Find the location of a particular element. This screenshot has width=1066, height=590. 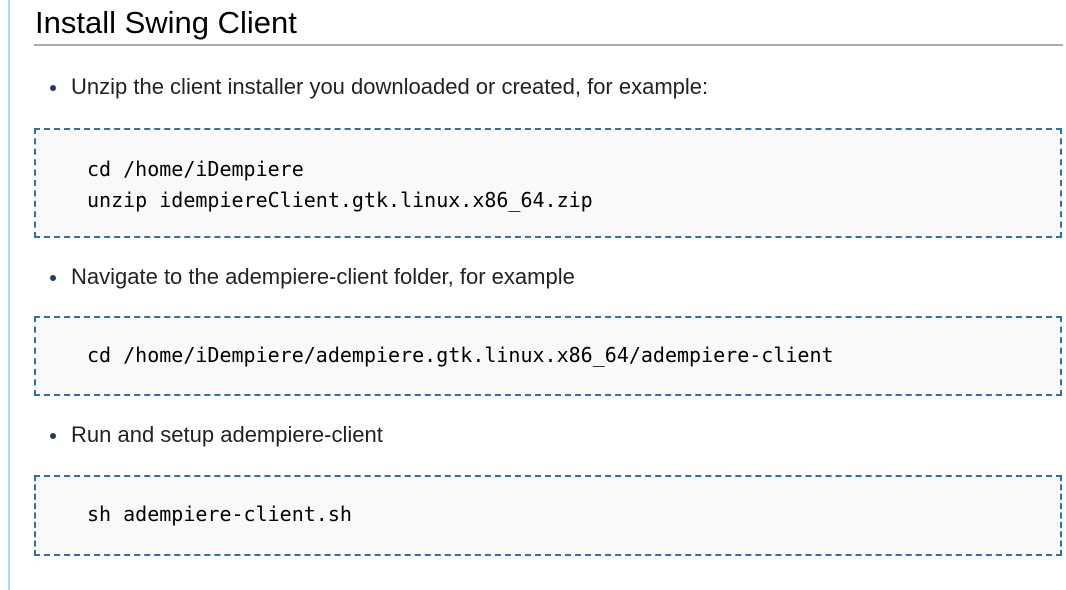

list-item-run: Run and setup adempiere-client is located at coordinates (548, 435).